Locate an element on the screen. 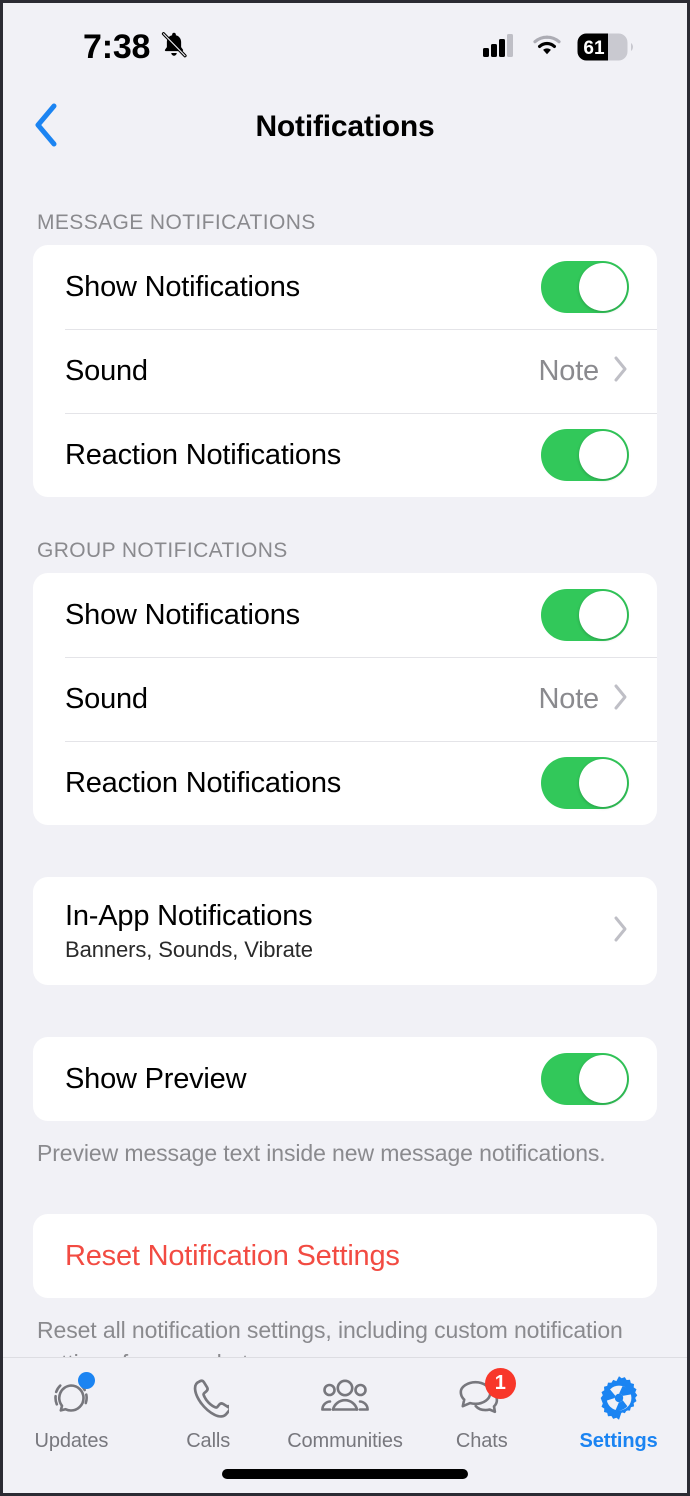 The image size is (690, 1496). chat-bubbles-icon: 1 is located at coordinates (484, 1396).